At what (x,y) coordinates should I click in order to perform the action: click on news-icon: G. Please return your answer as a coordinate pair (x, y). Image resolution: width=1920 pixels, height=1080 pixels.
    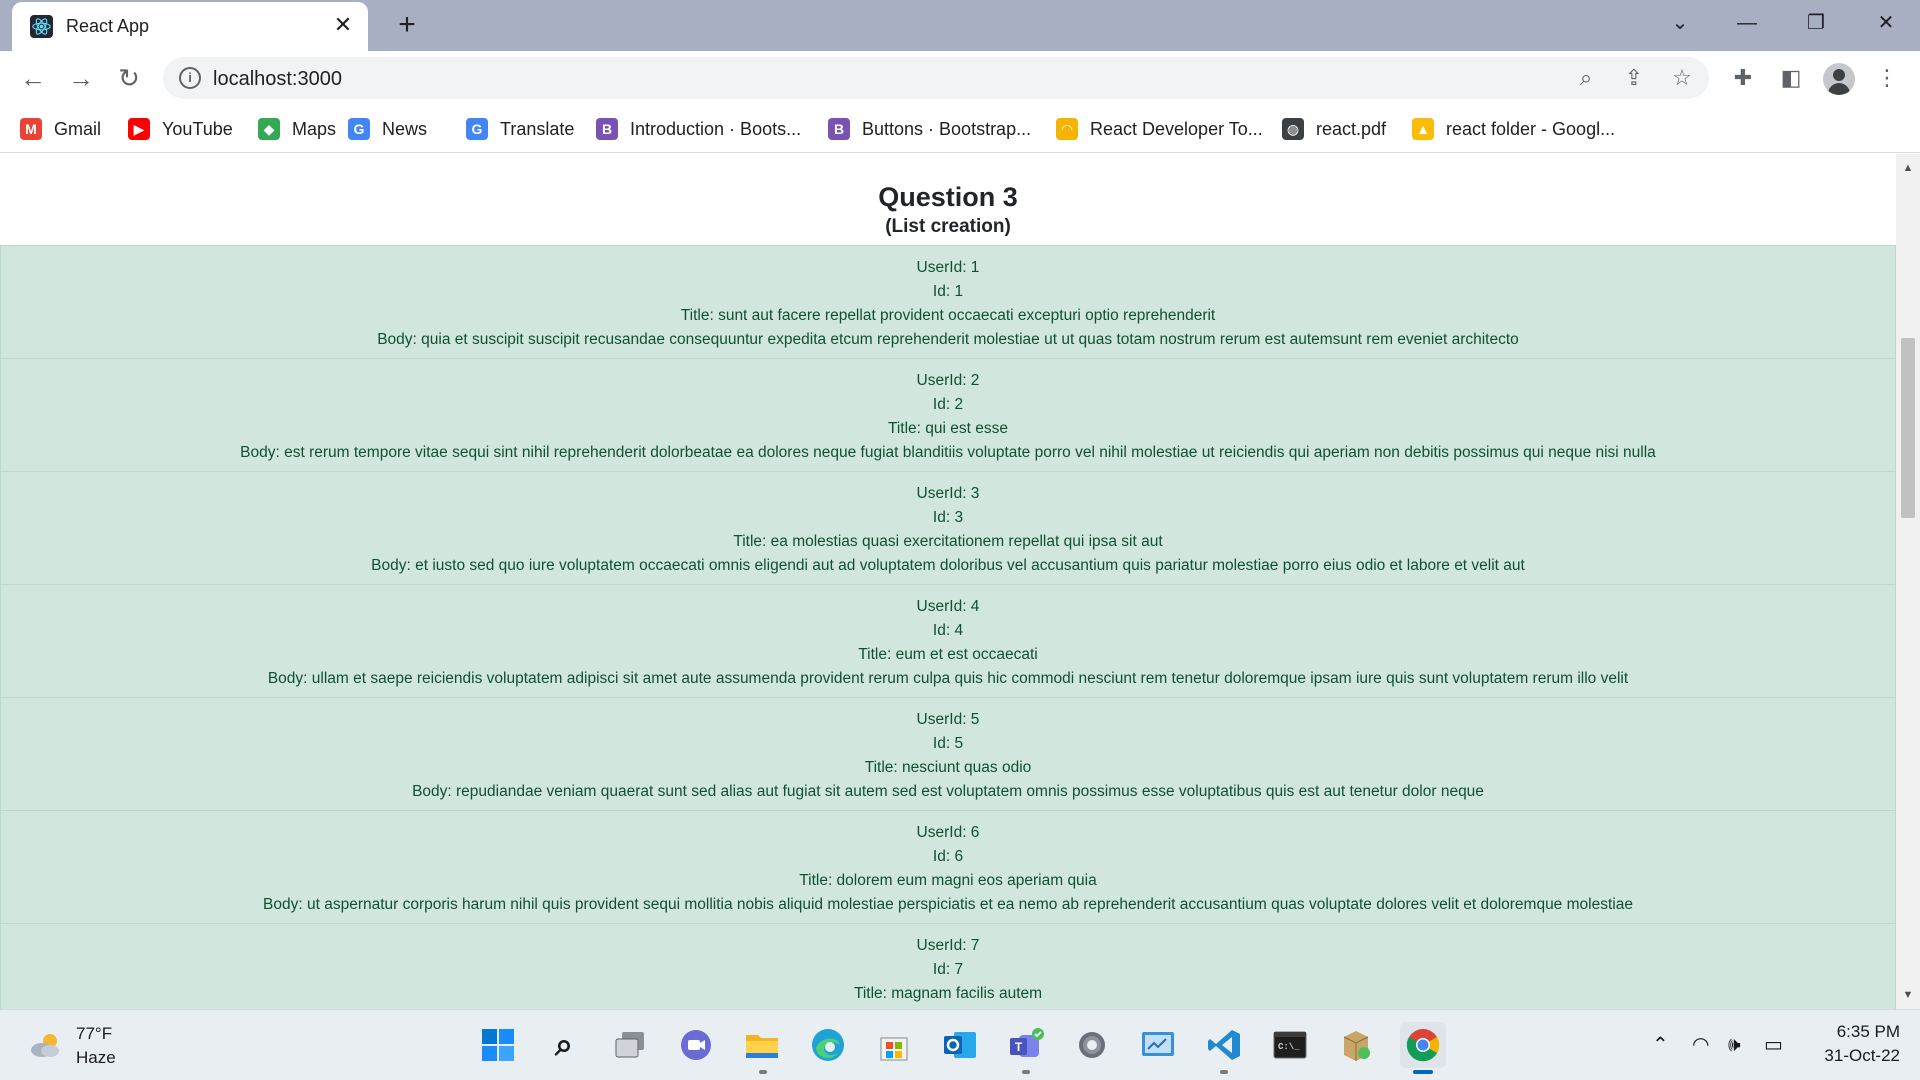
    Looking at the image, I should click on (359, 129).